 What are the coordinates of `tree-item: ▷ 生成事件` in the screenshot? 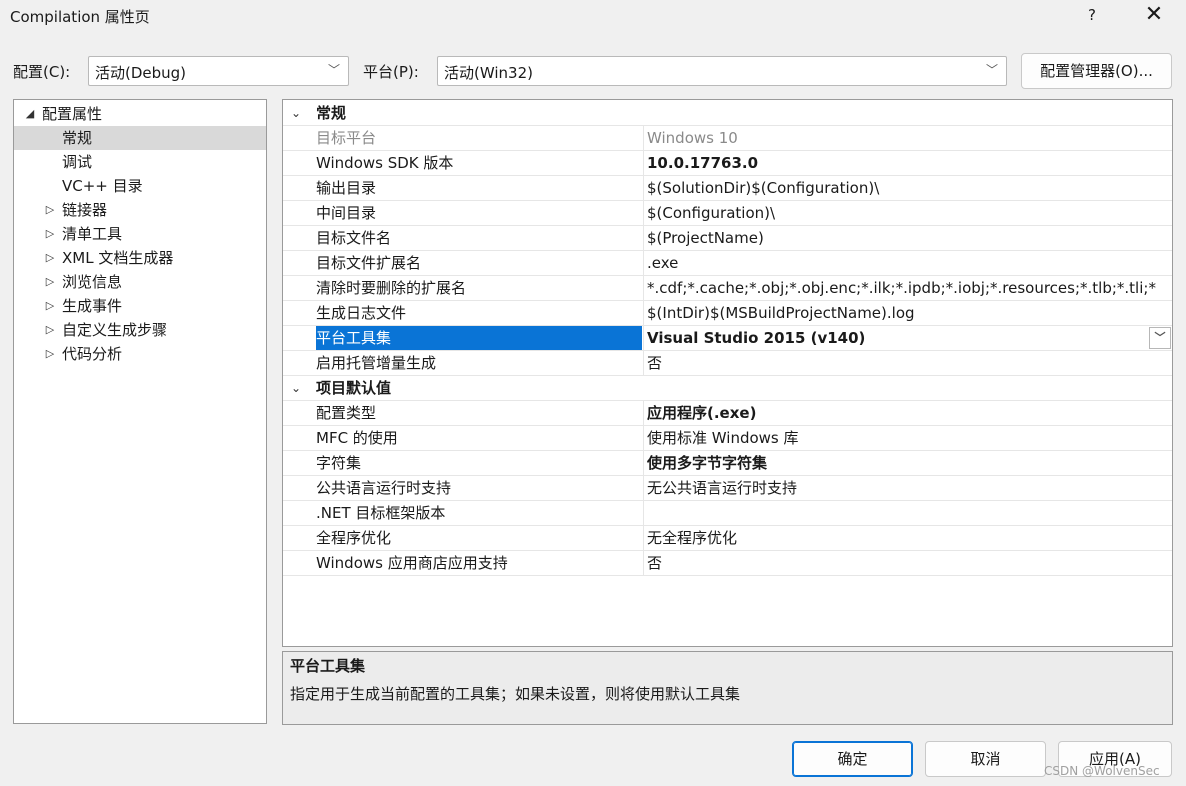 It's located at (140, 306).